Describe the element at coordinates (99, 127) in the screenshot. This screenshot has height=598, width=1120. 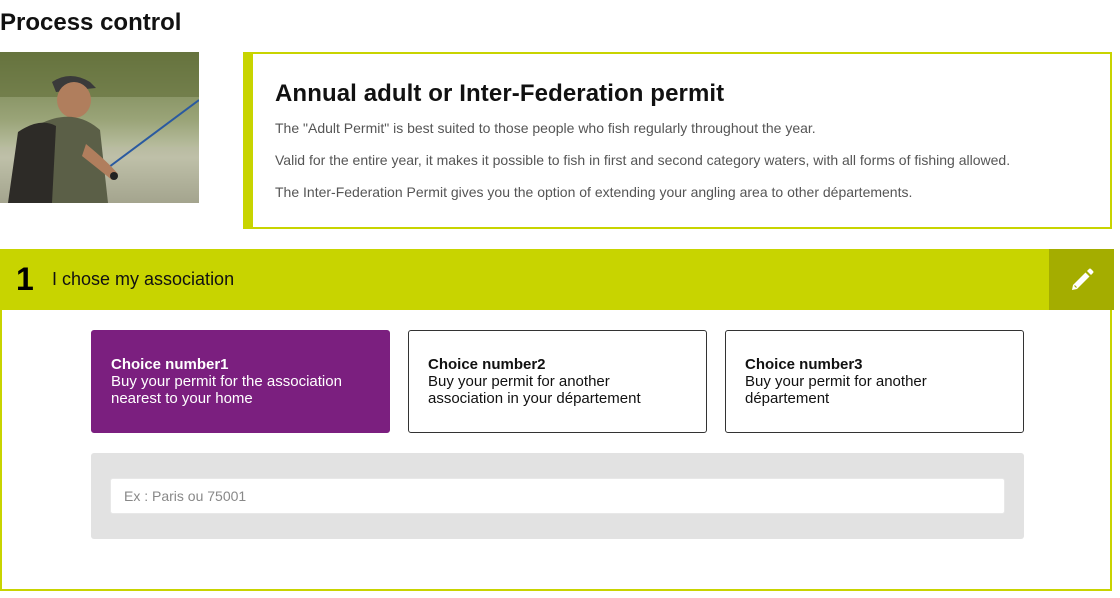
I see `angler-photo` at that location.